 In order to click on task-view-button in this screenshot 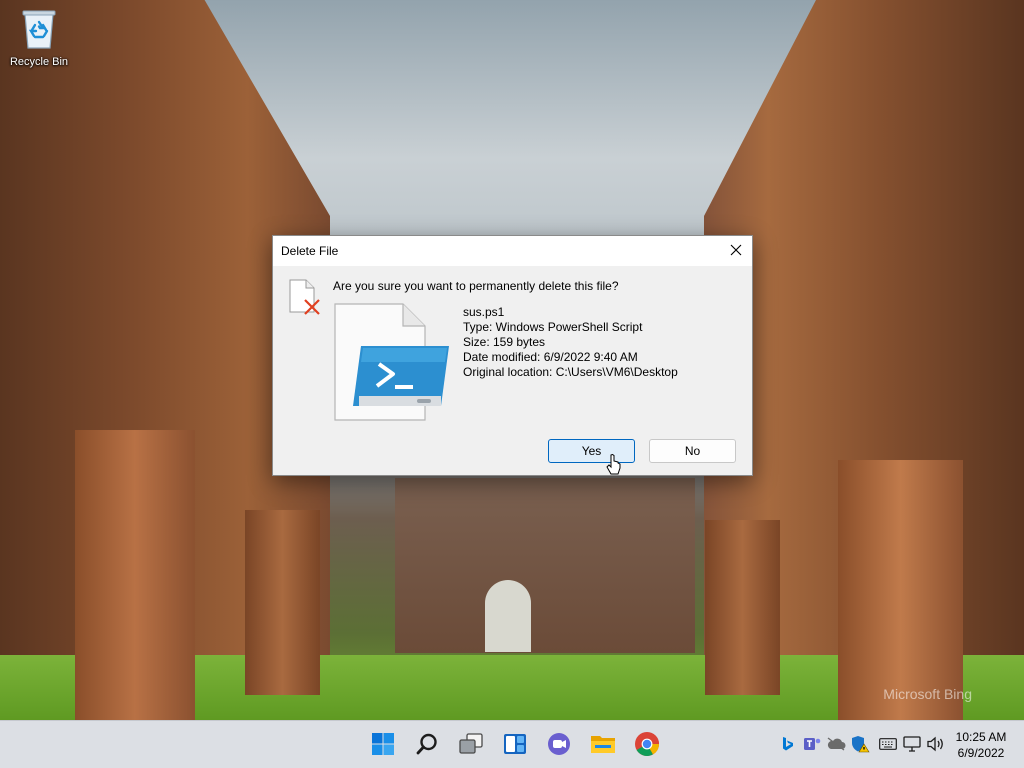, I will do `click(471, 745)`.